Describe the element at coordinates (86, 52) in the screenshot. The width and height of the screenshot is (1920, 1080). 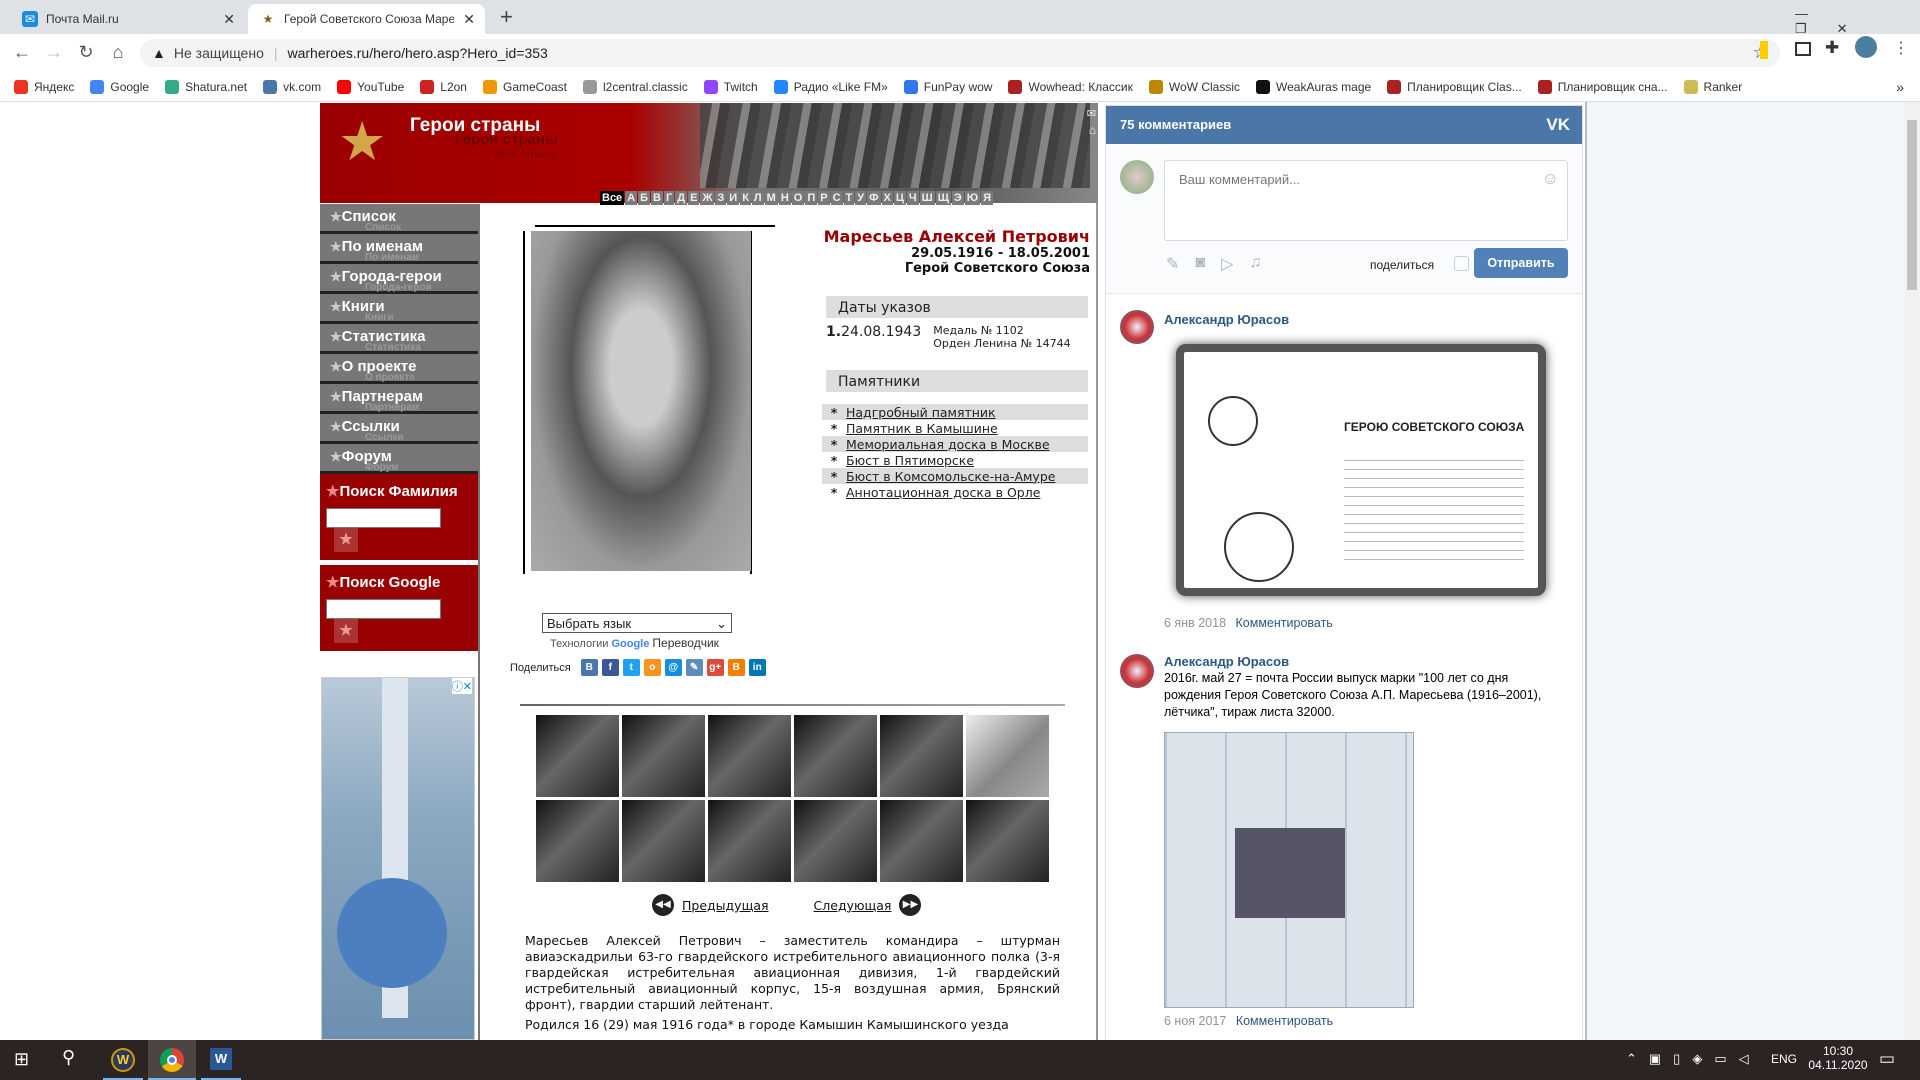
I see `reload-icon: ↻` at that location.